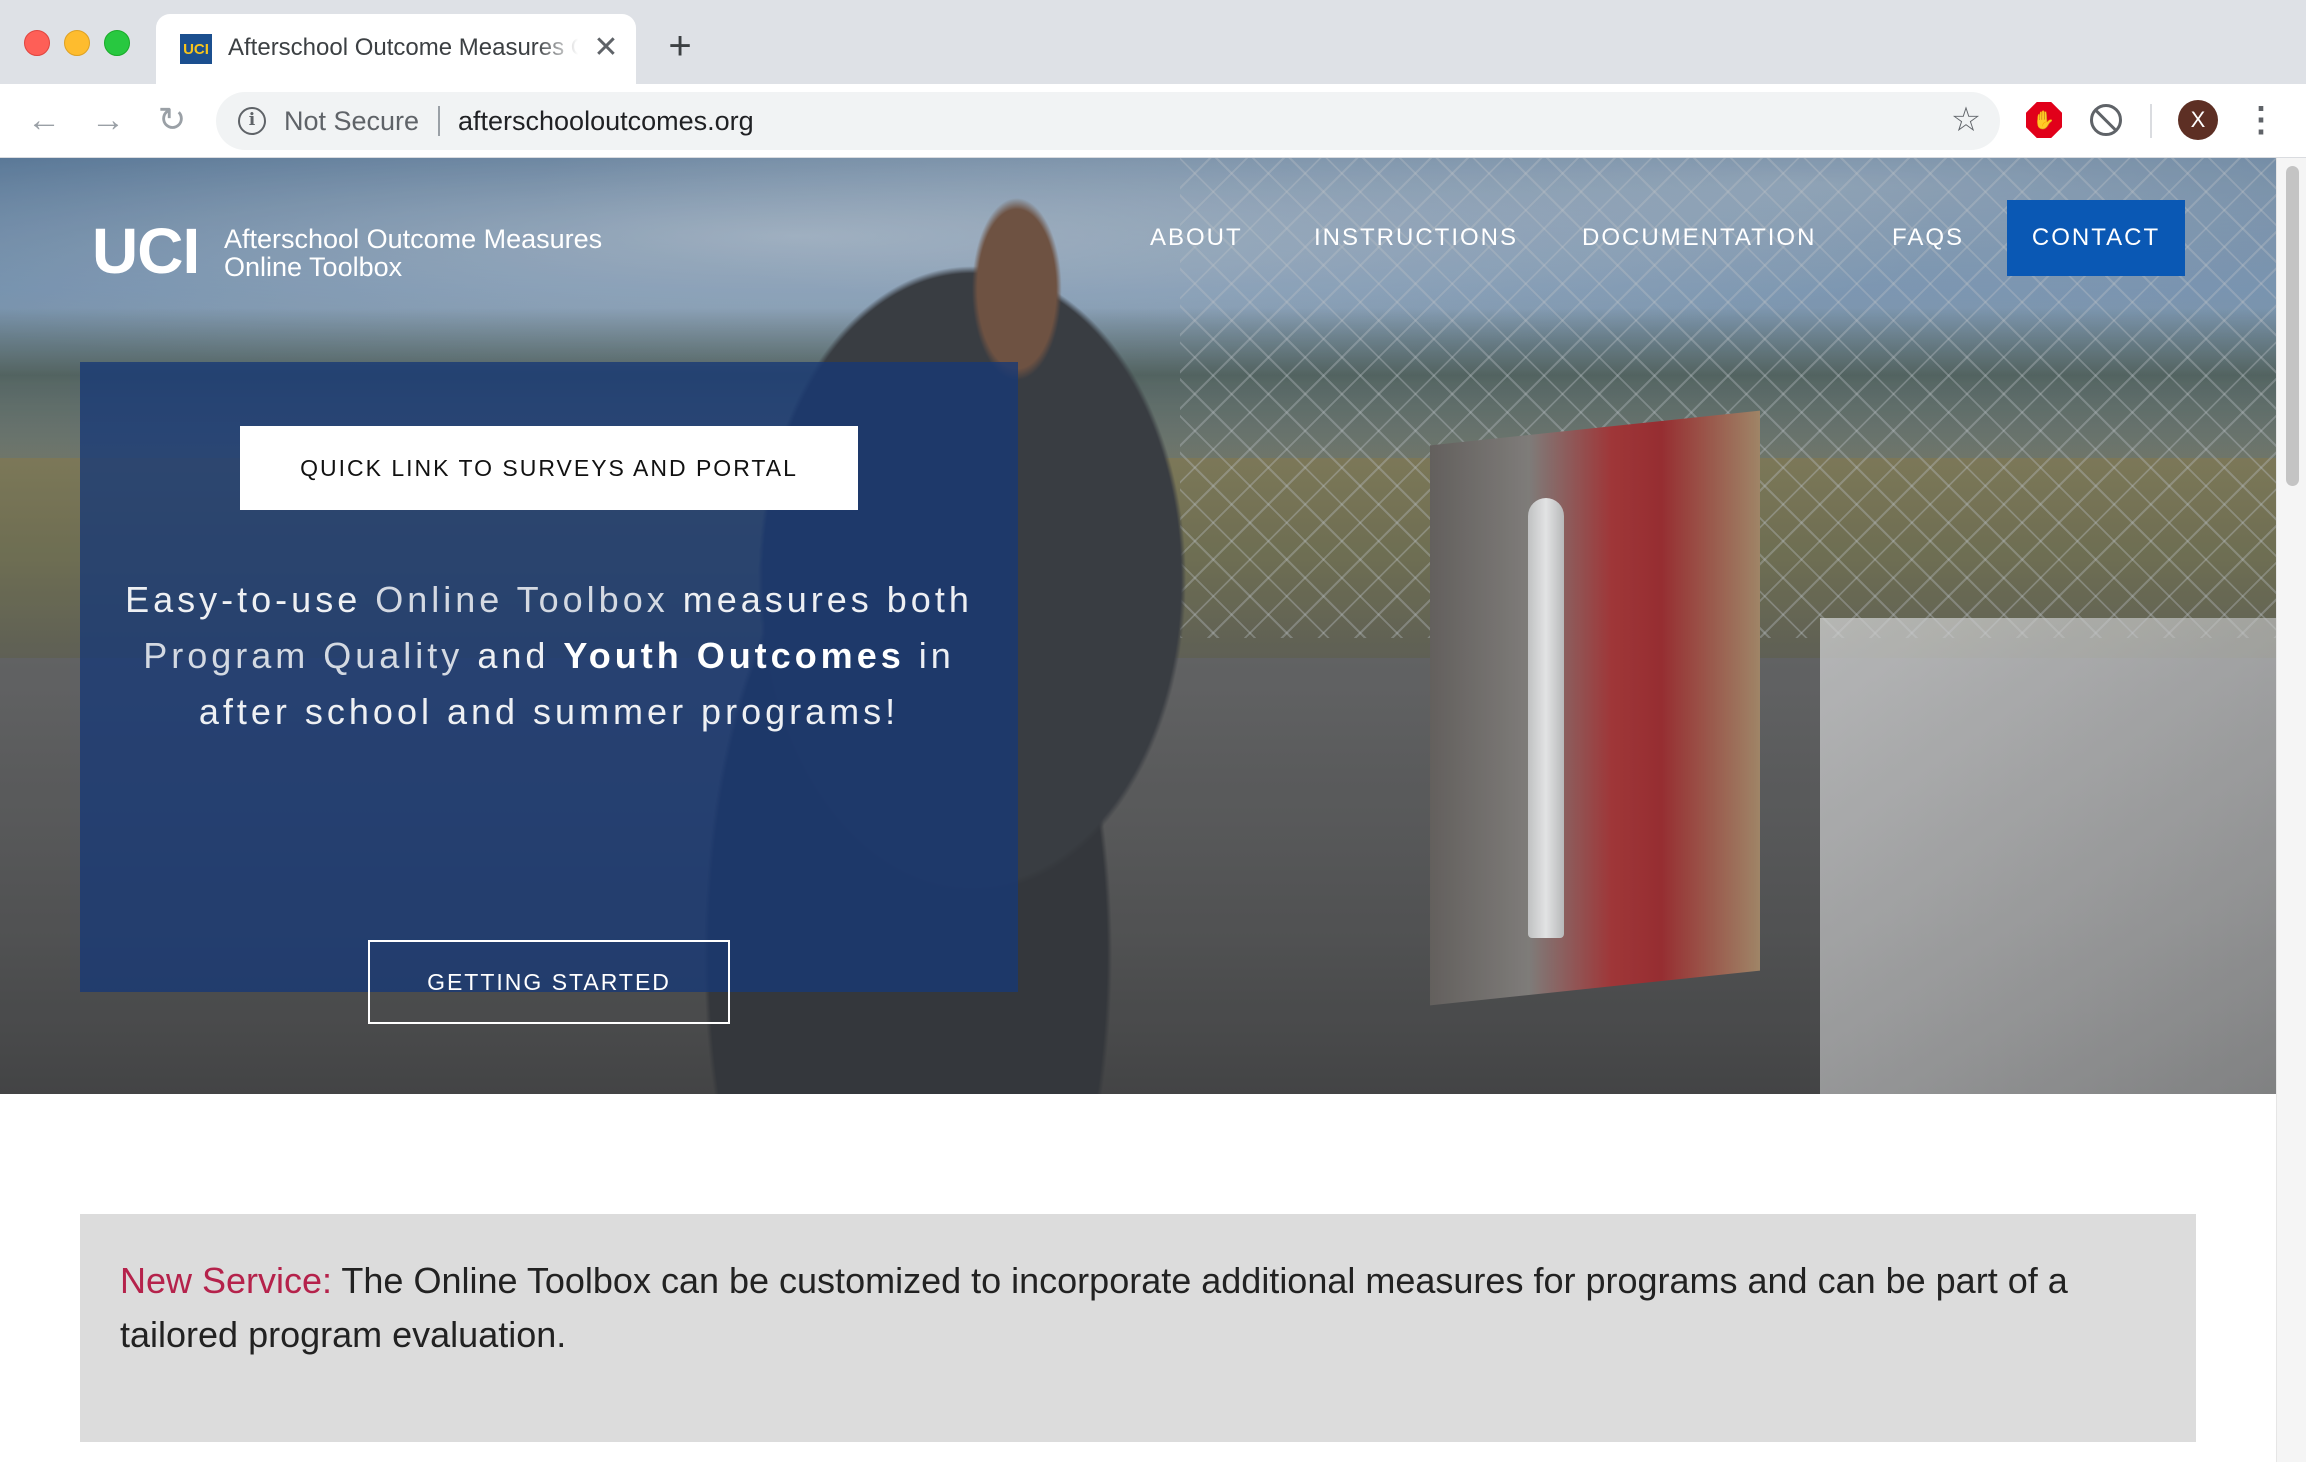 The width and height of the screenshot is (2306, 1462). What do you see at coordinates (2291, 810) in the screenshot?
I see `page-scrollbar` at bounding box center [2291, 810].